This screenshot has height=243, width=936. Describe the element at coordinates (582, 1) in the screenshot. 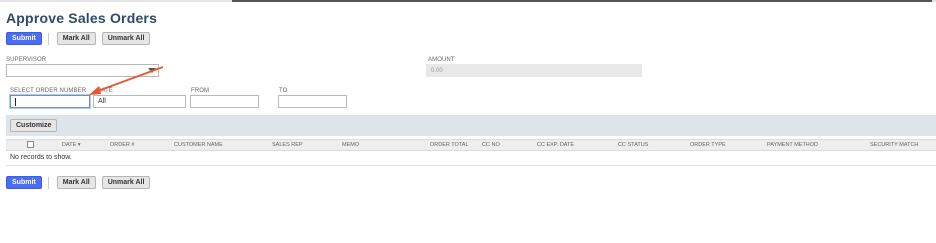

I see `top-bar-accent` at that location.